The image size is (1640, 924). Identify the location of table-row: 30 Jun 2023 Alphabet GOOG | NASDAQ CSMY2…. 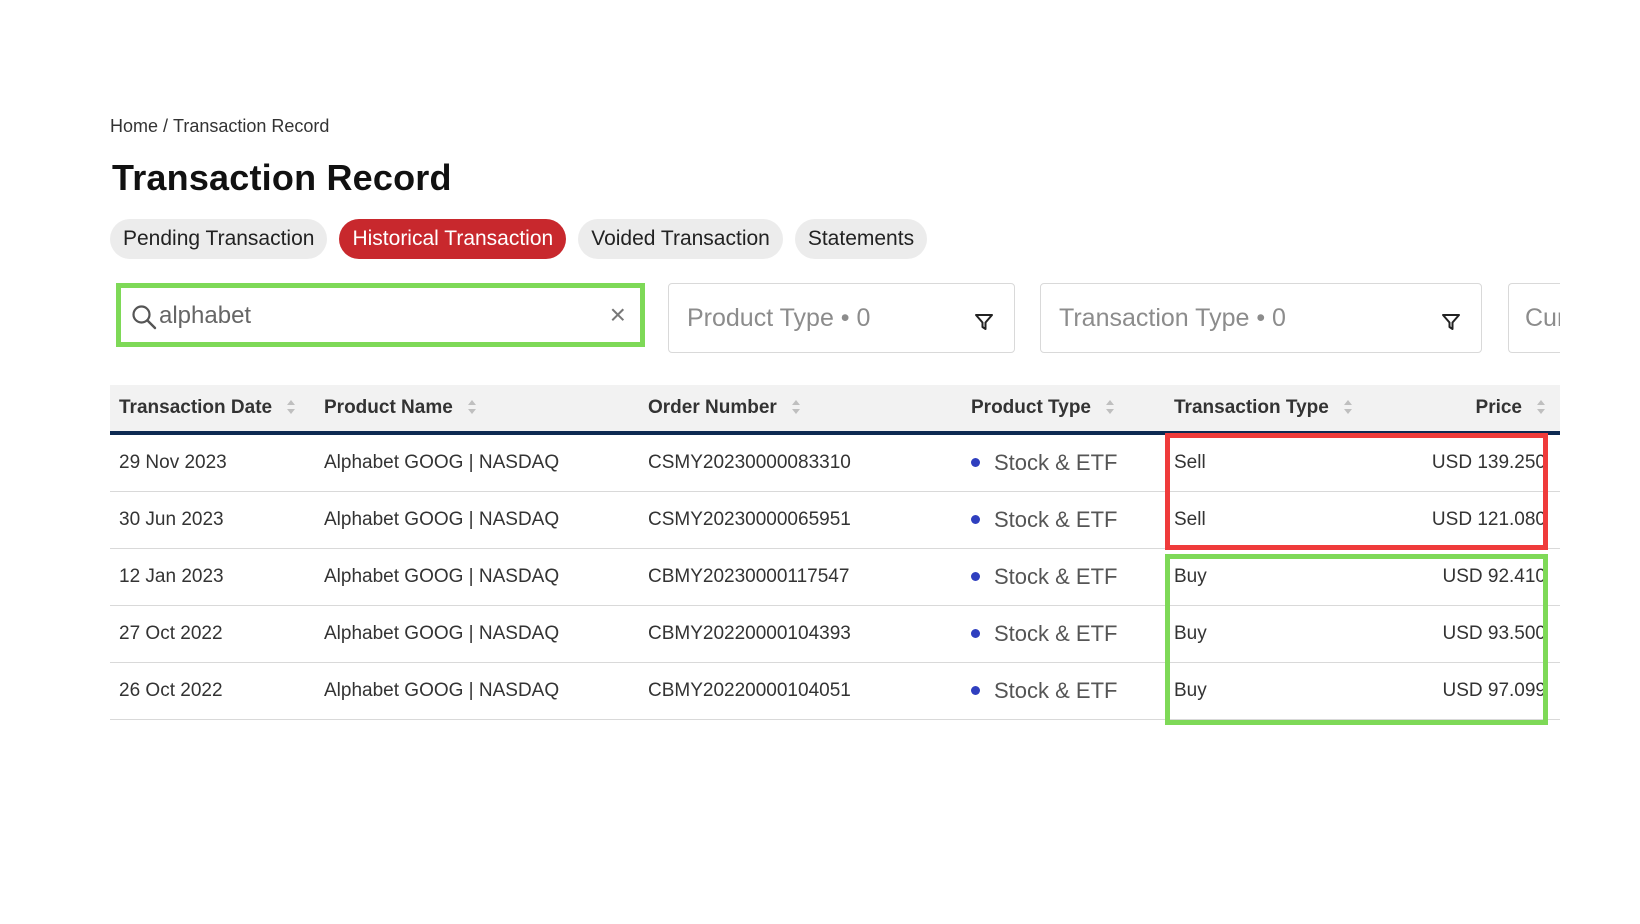
(835, 520).